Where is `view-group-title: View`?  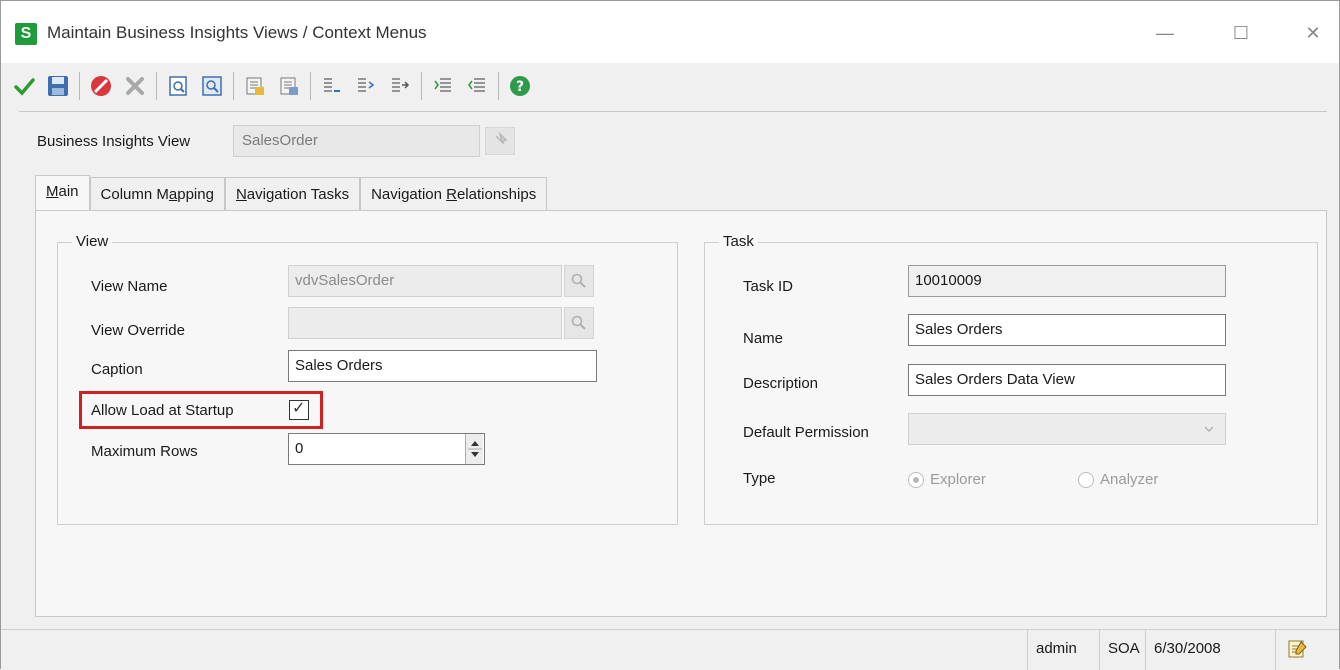
view-group-title: View is located at coordinates (92, 241).